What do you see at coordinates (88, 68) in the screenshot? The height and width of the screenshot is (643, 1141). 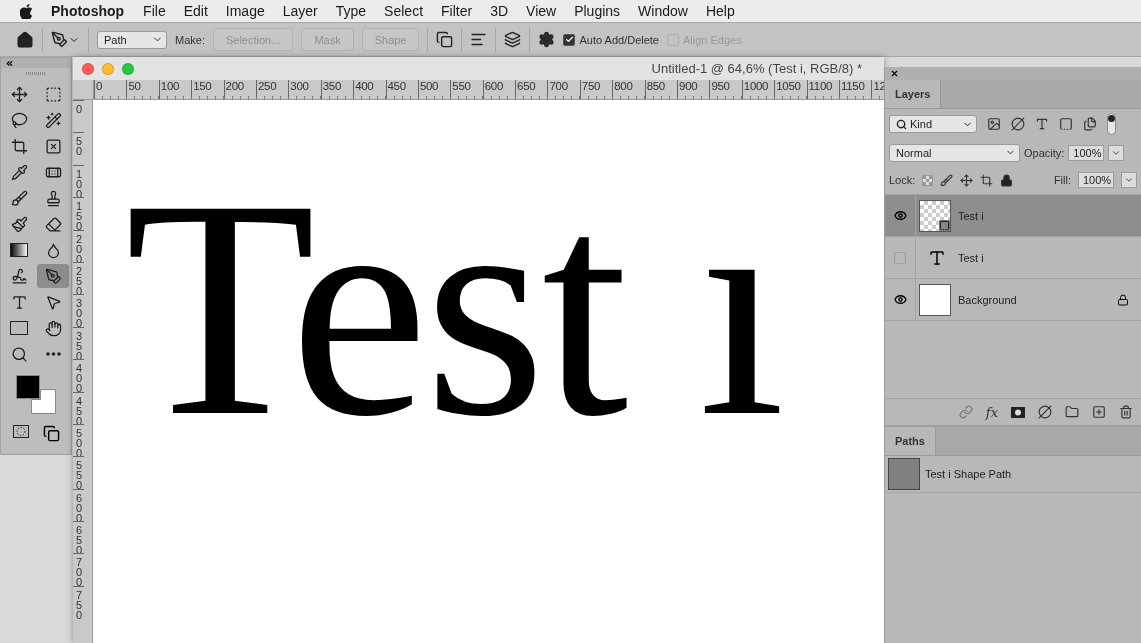 I see `close-button` at bounding box center [88, 68].